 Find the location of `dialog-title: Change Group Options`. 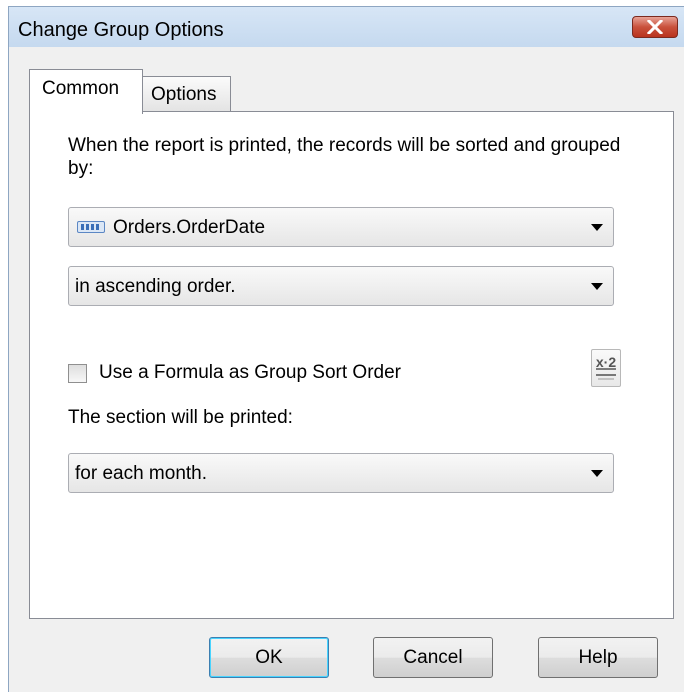

dialog-title: Change Group Options is located at coordinates (121, 30).